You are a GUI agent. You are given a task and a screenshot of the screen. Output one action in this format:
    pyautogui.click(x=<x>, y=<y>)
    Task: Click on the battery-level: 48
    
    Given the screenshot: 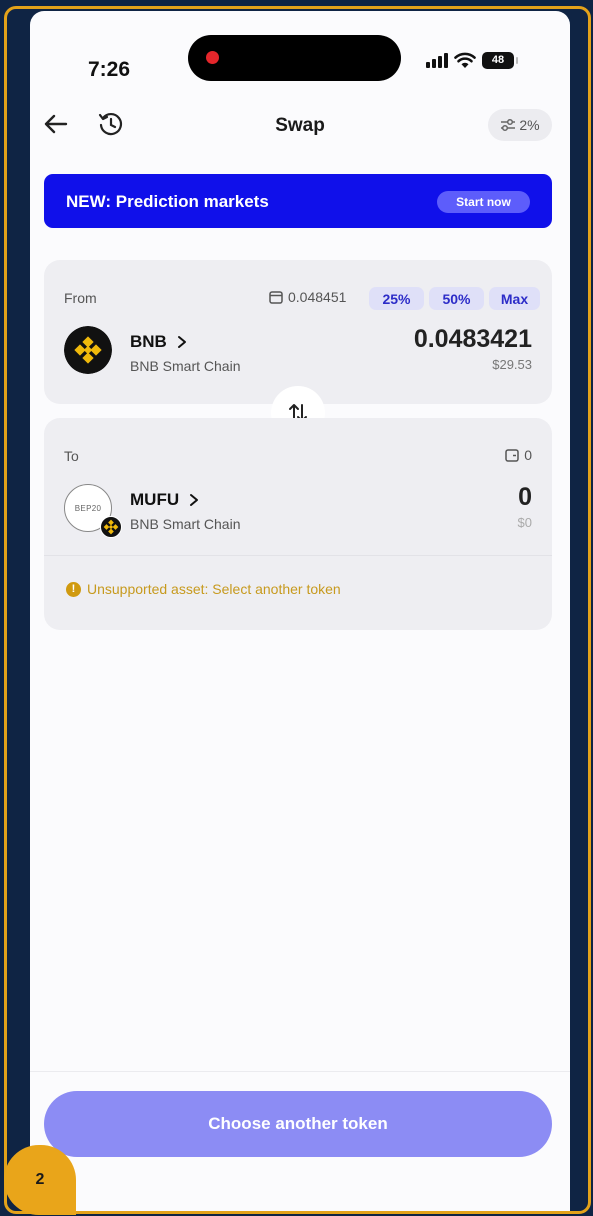 What is the action you would take?
    pyautogui.click(x=498, y=60)
    